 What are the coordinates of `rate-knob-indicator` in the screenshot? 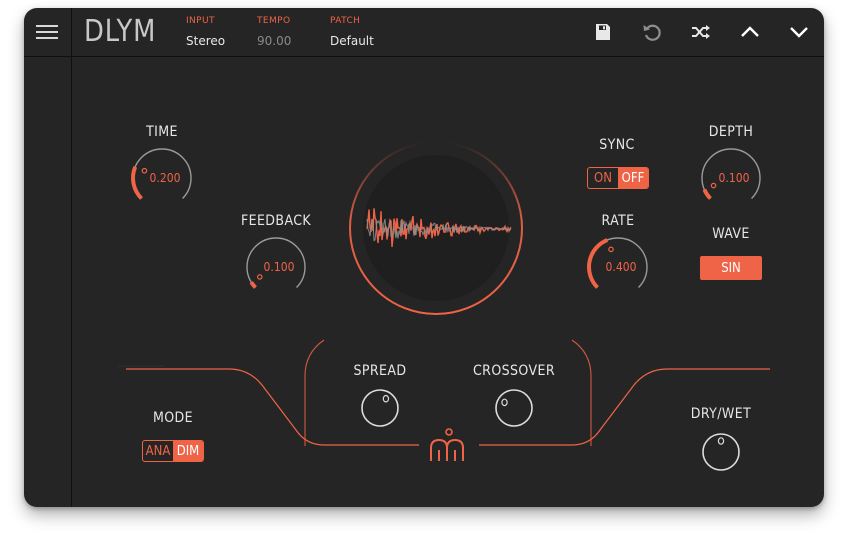 It's located at (611, 249).